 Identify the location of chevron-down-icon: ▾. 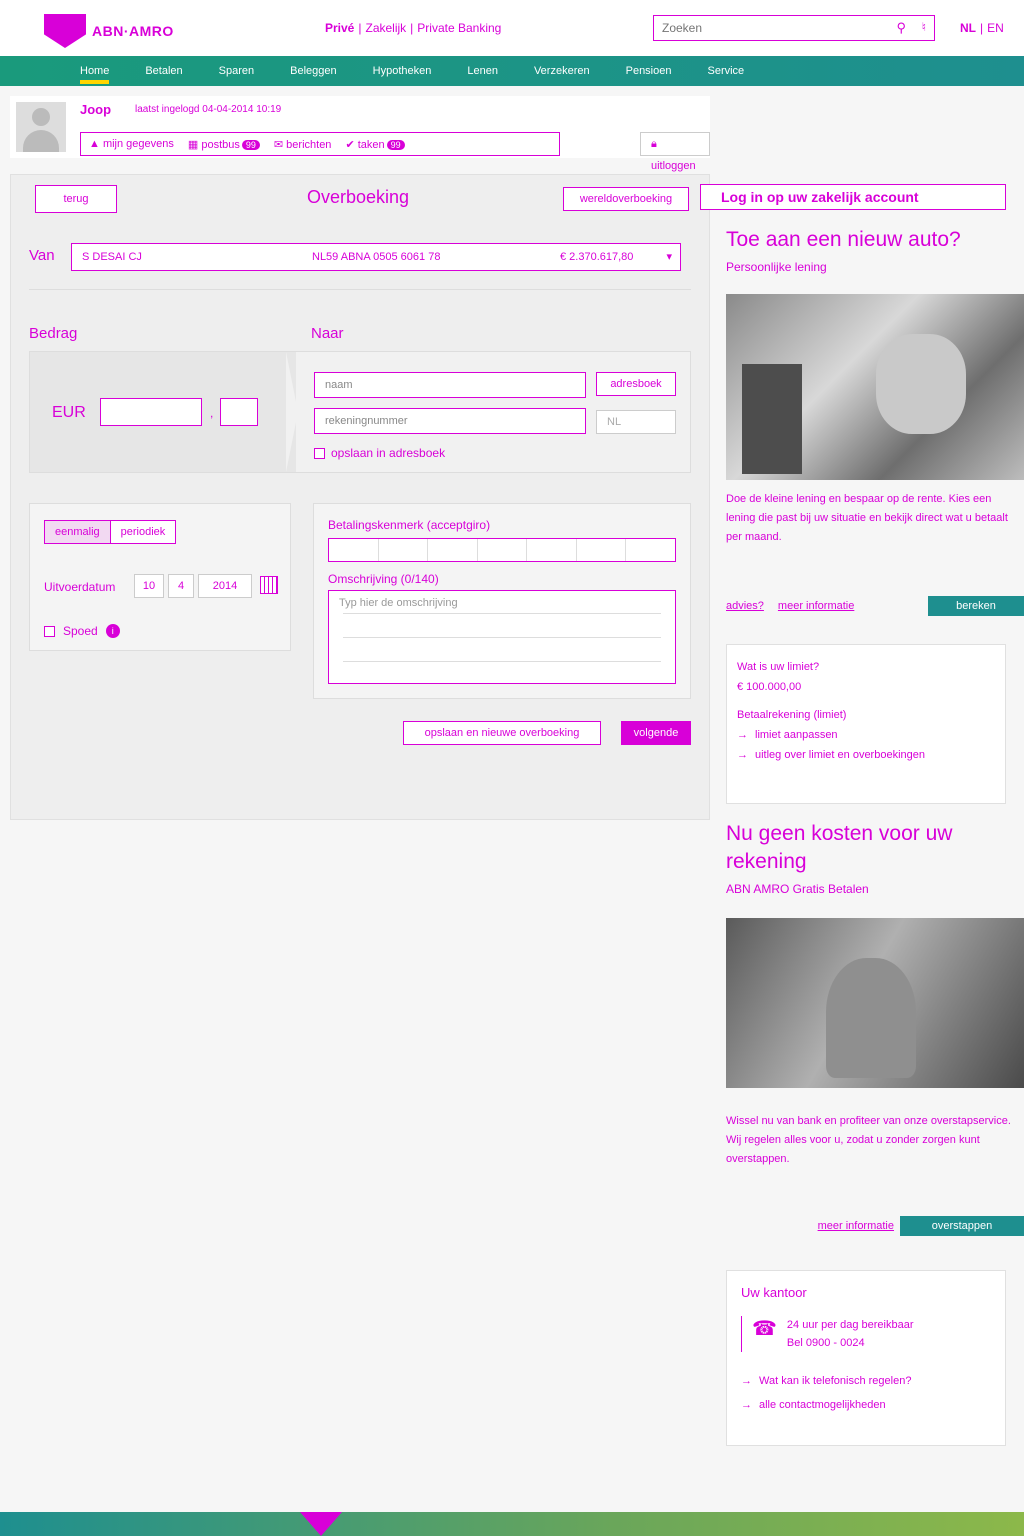
(669, 257).